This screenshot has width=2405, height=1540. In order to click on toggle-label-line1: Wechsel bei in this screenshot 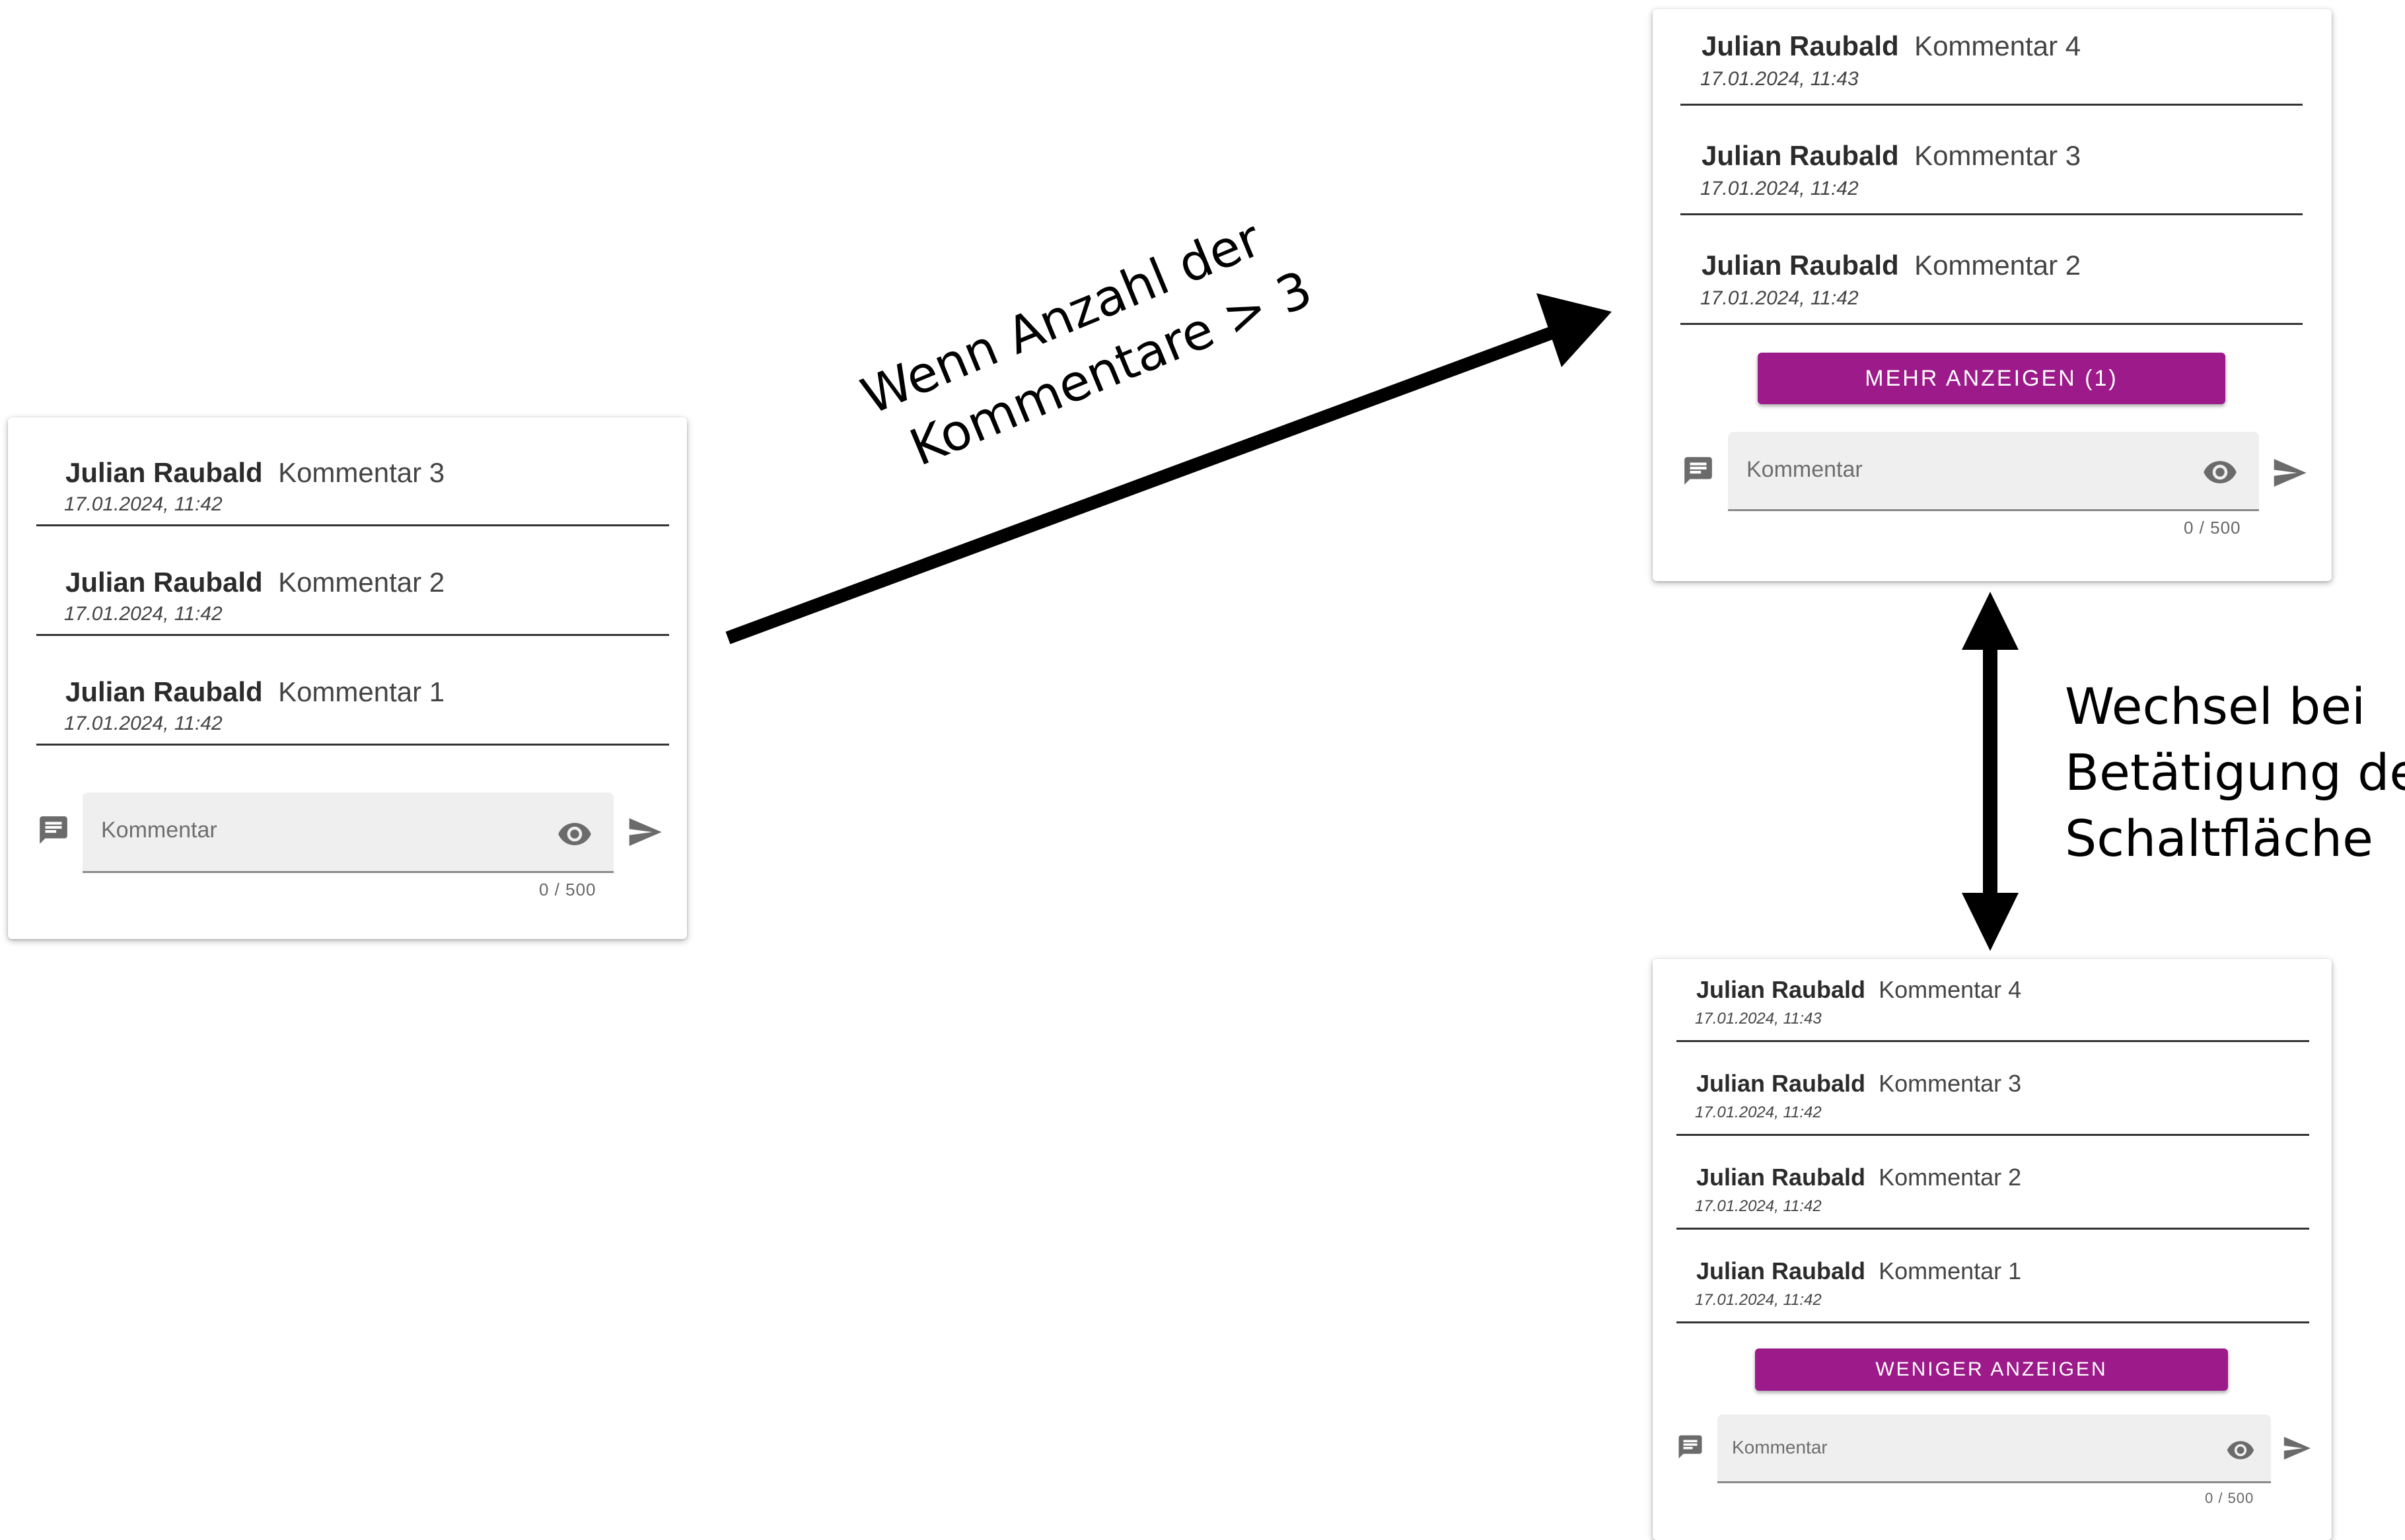, I will do `click(2215, 706)`.